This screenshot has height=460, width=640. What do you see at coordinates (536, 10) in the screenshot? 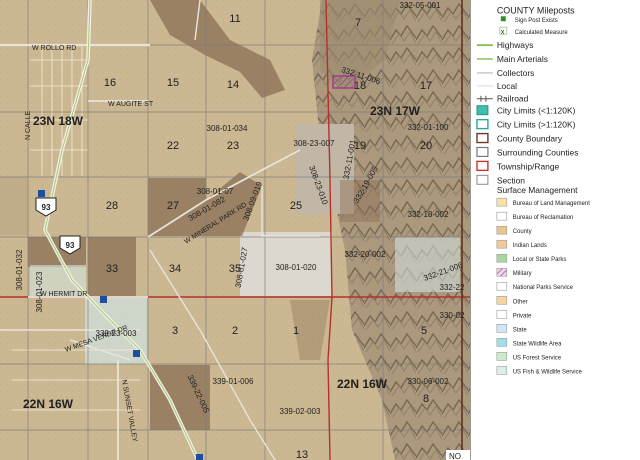
I see `legend-mileposts-title: COUNTY Mileposts` at bounding box center [536, 10].